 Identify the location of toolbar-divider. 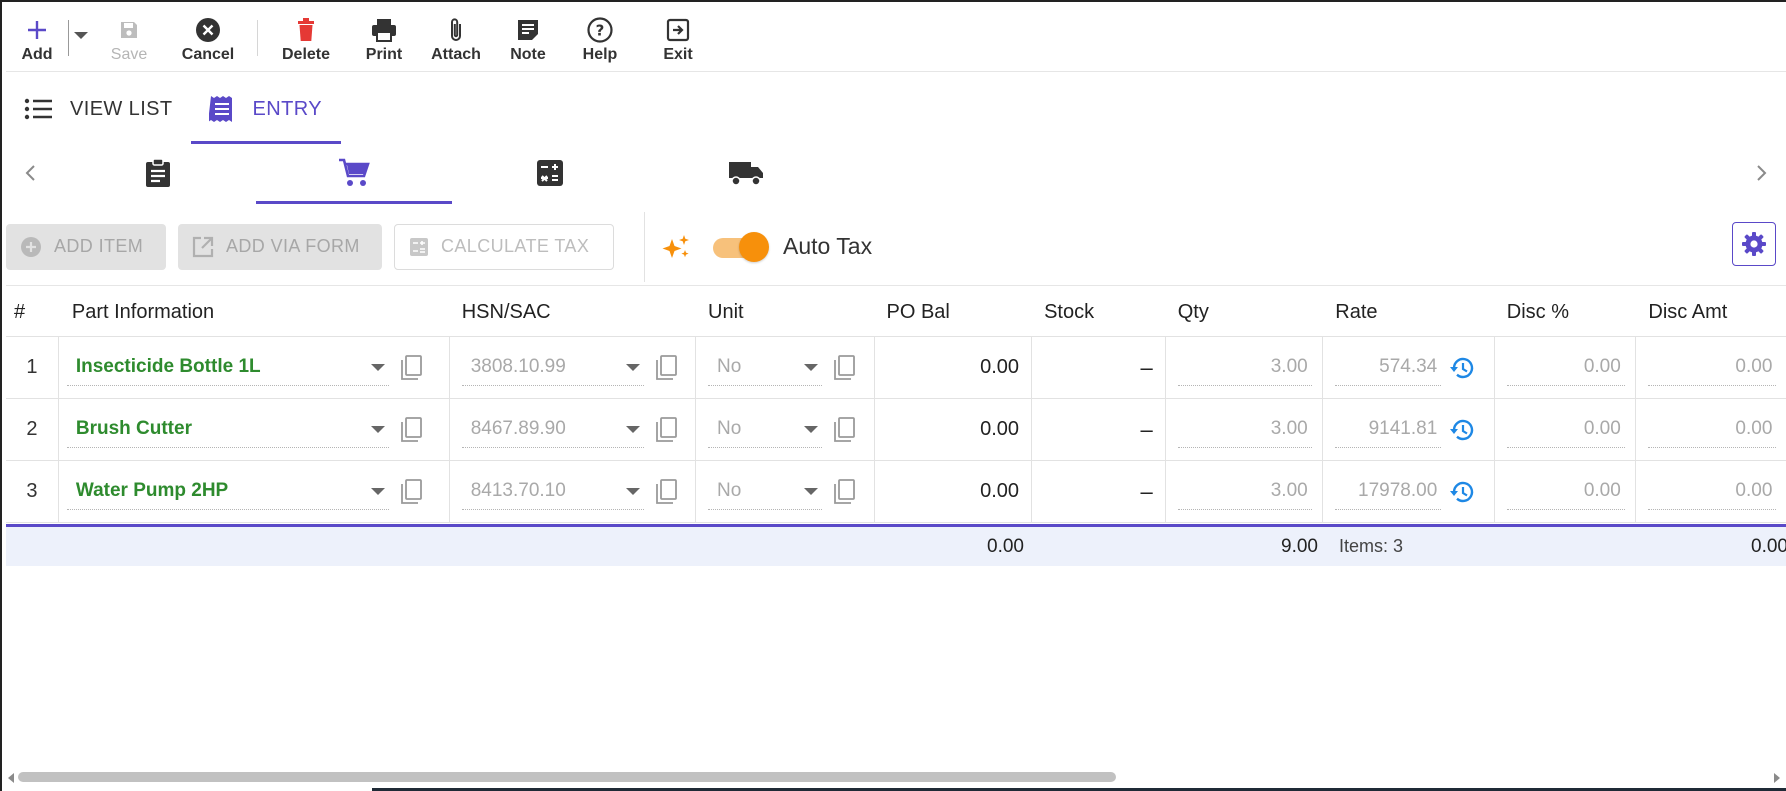
(257, 38).